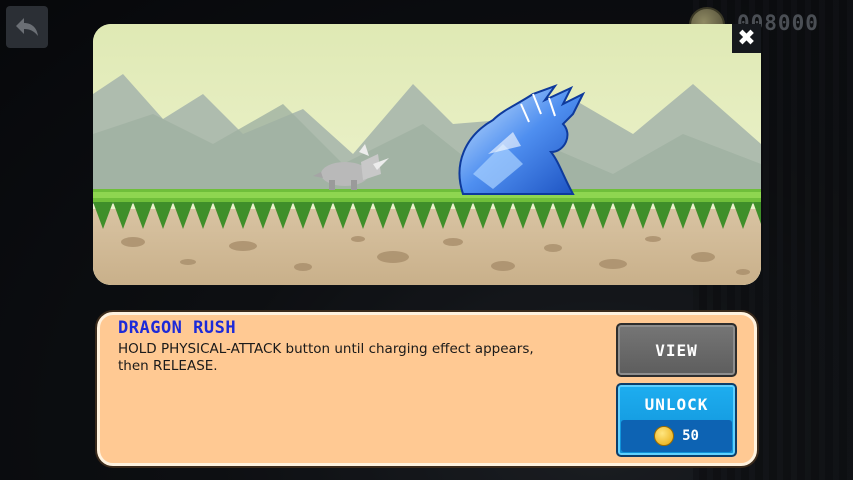  I want to click on unlock-price-bar: 50, so click(676, 436).